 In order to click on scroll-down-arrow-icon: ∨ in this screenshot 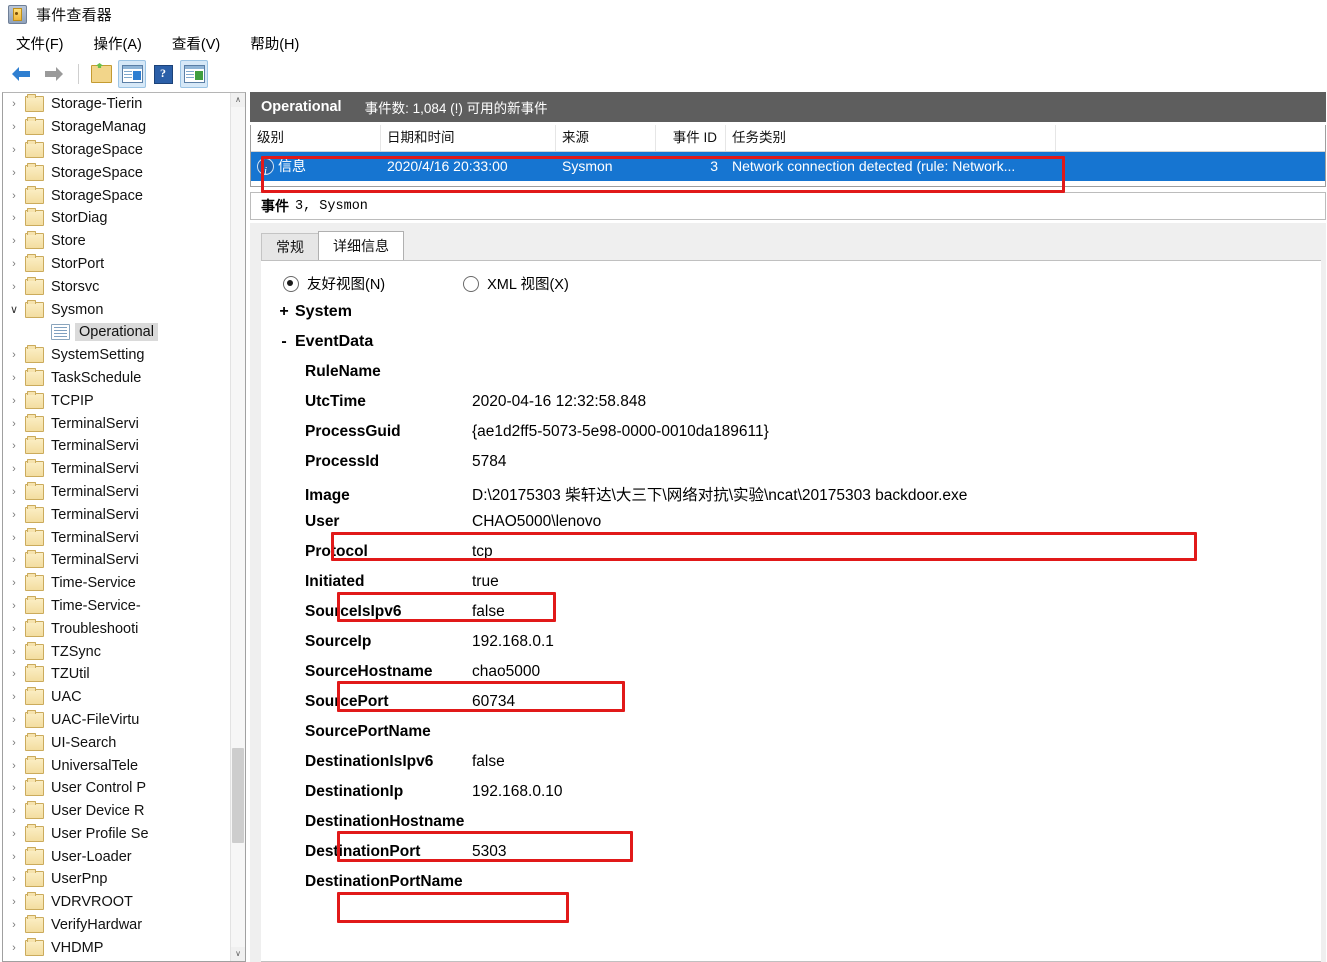, I will do `click(238, 954)`.